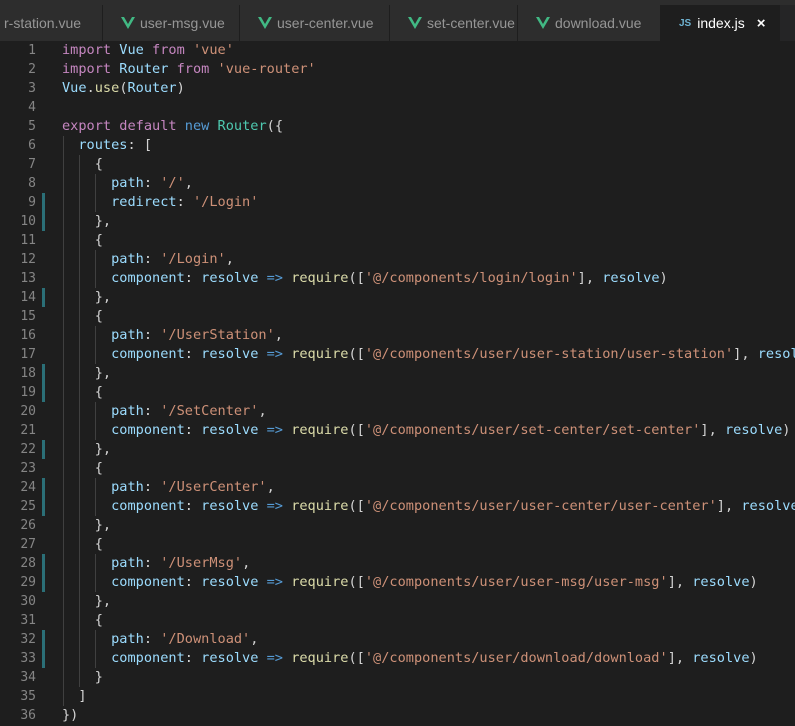  I want to click on code-token: default, so click(148, 126).